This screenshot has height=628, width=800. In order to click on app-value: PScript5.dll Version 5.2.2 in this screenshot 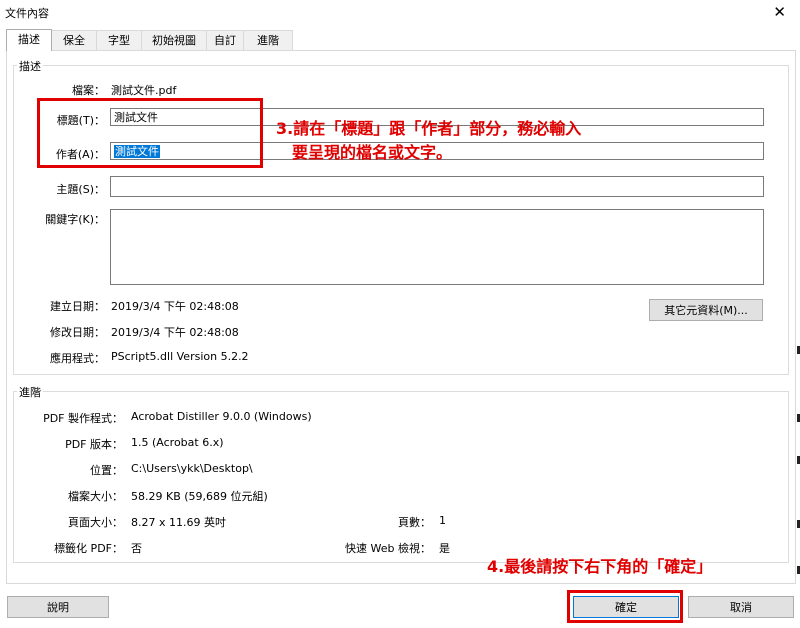, I will do `click(180, 356)`.